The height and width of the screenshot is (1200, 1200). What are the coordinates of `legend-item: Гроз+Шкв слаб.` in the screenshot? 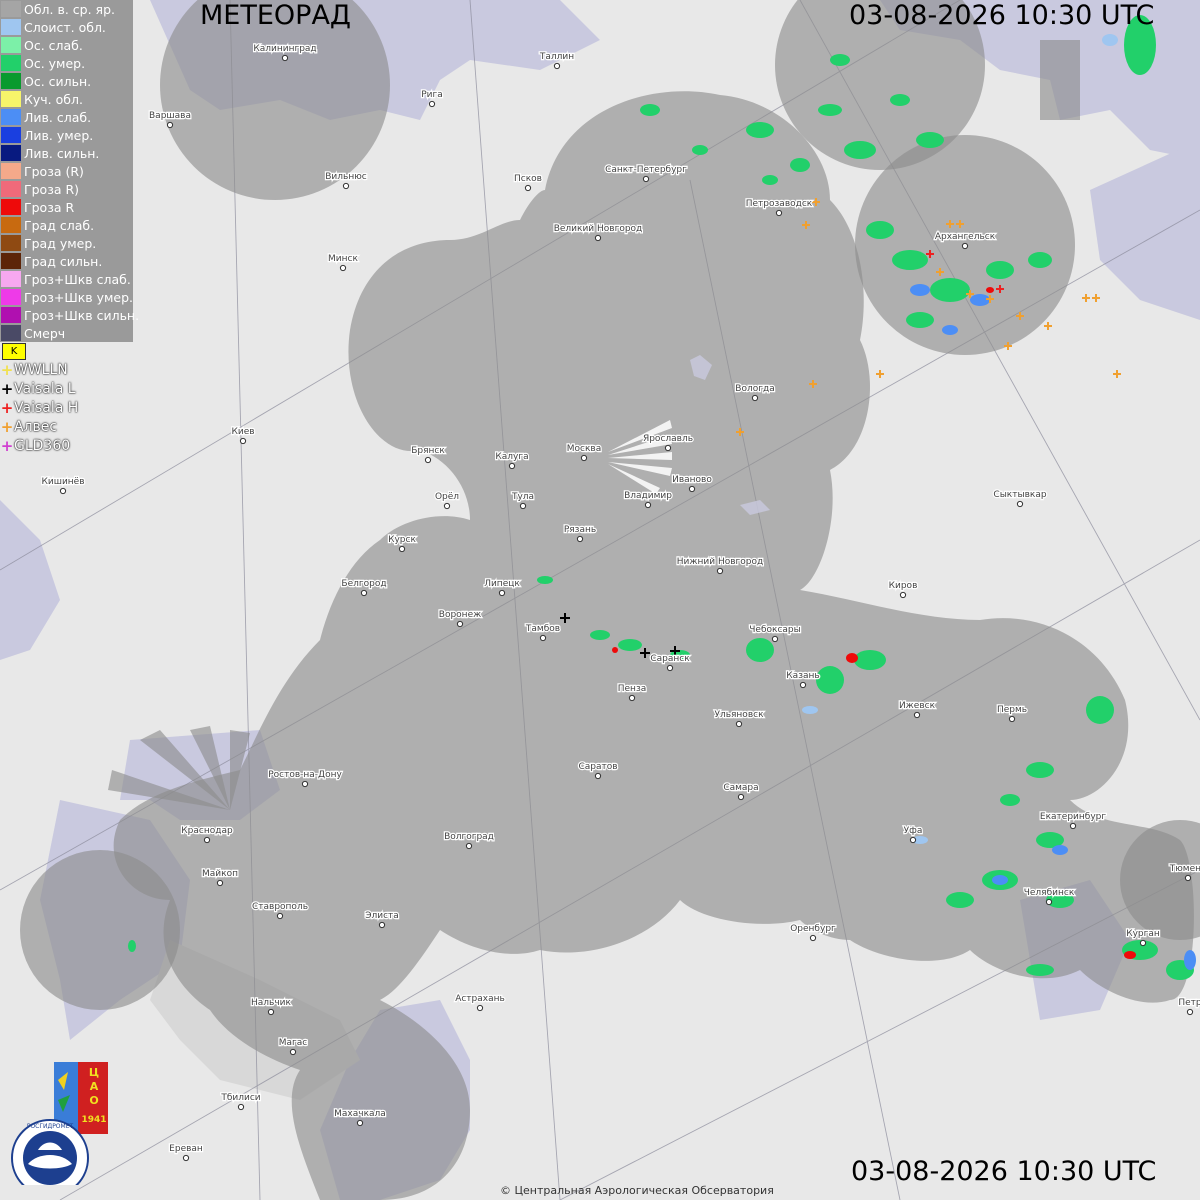 It's located at (66, 279).